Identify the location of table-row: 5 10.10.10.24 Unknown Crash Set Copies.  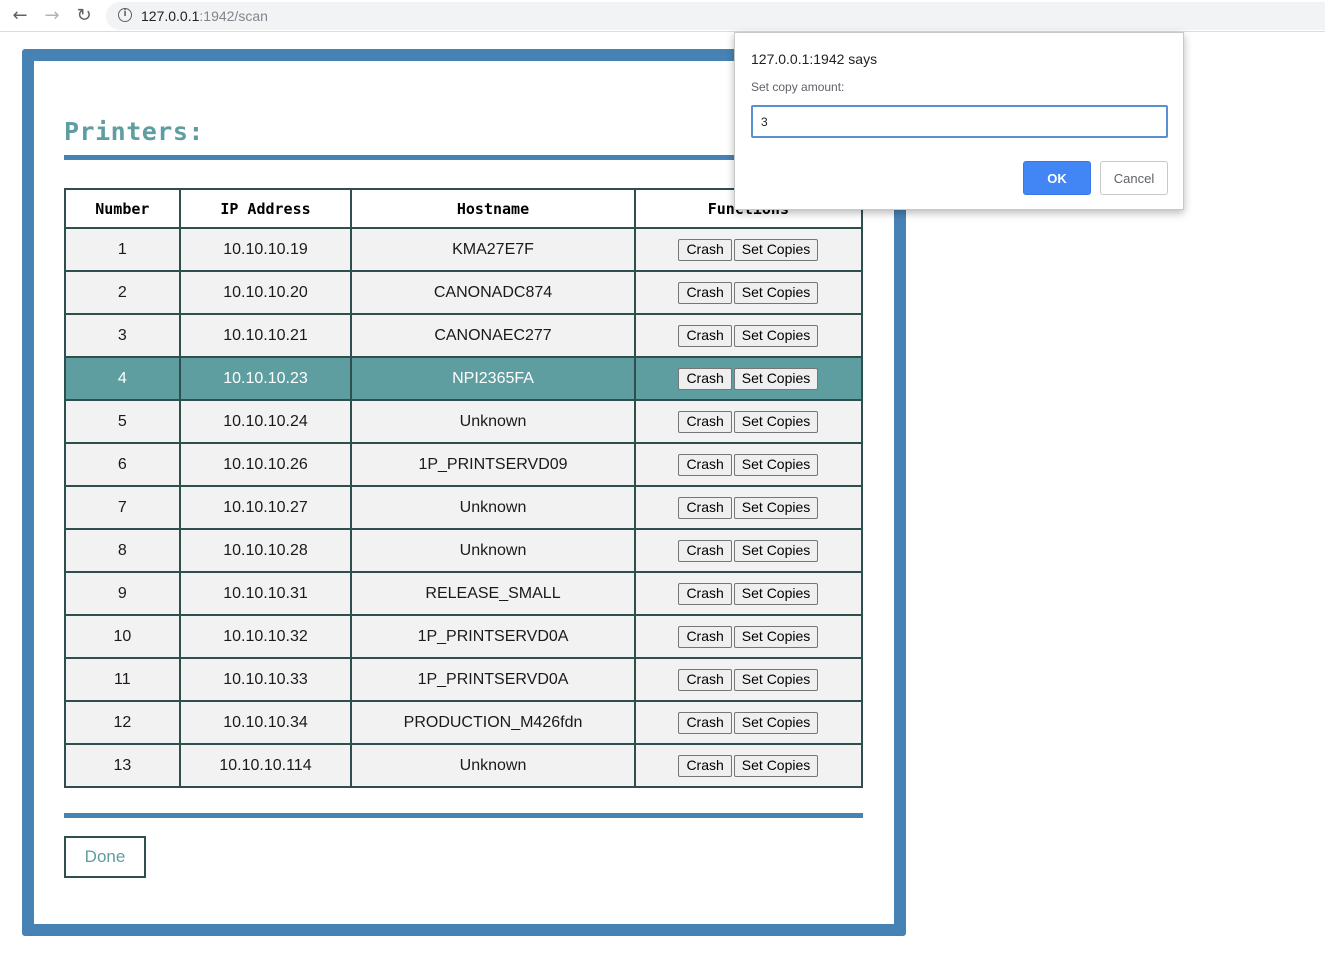
(464, 421).